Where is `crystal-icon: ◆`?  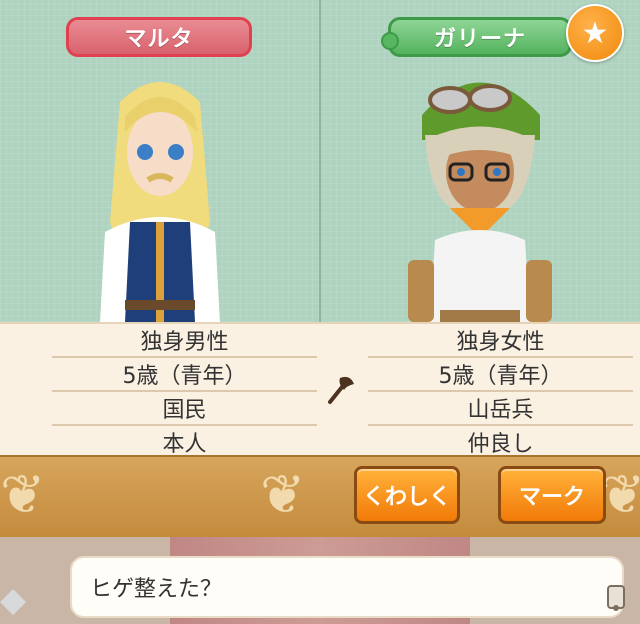 crystal-icon: ◆ is located at coordinates (13, 600).